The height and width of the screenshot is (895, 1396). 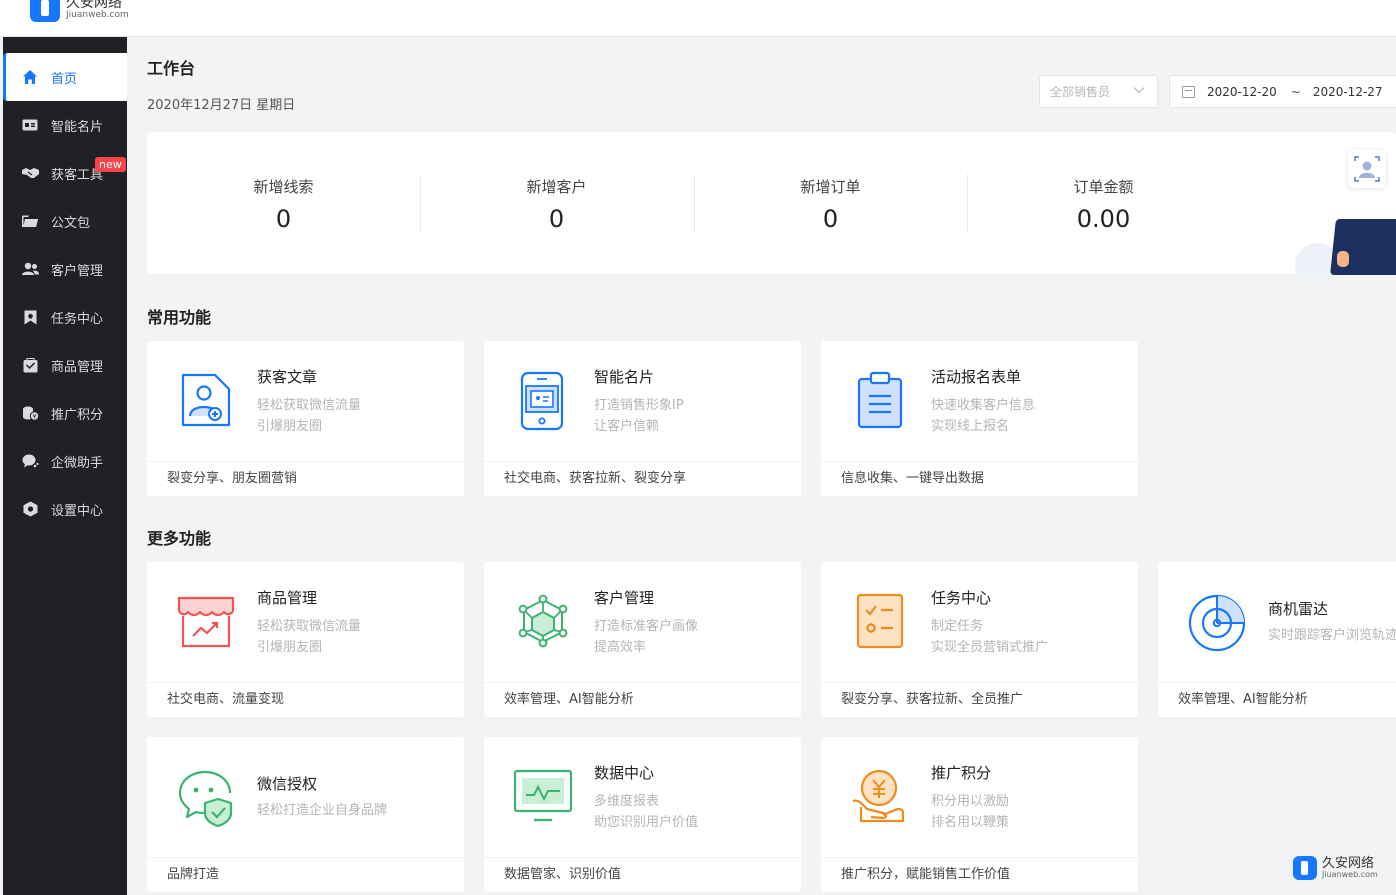 I want to click on sidebar-item-goods: 商品管理, so click(x=65, y=365).